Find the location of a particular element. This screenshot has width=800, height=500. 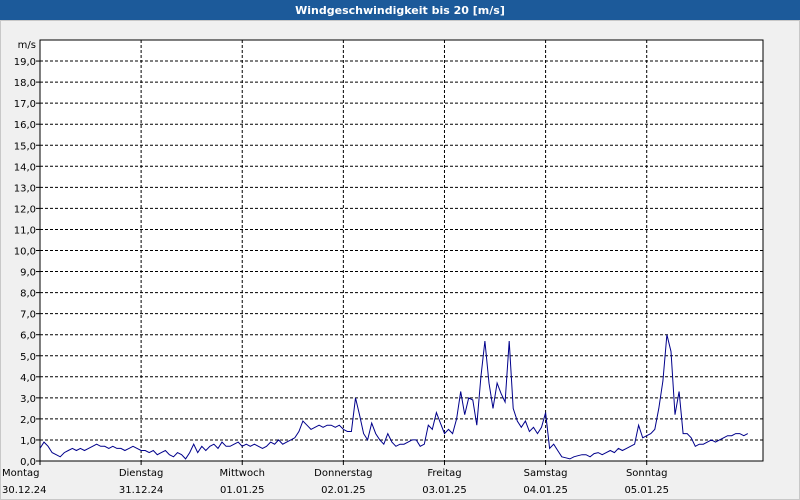

y-tick-label: 10,0 is located at coordinates (25, 252).